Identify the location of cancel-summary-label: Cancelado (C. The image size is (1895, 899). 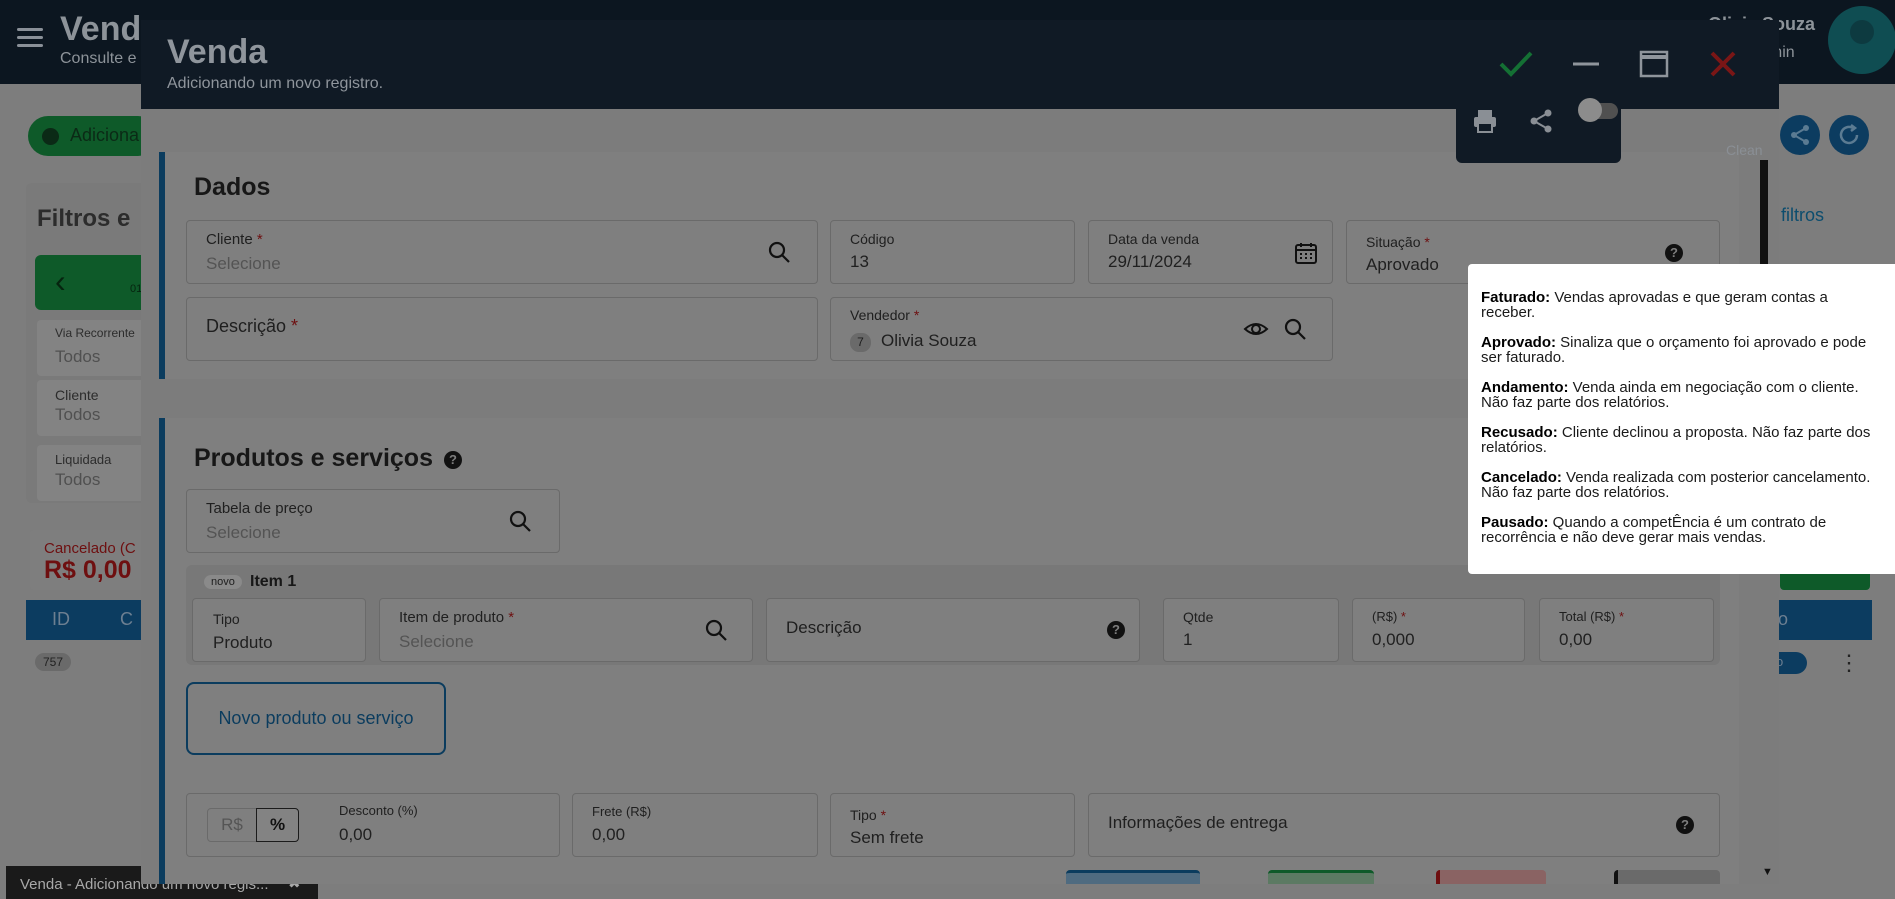
(90, 548).